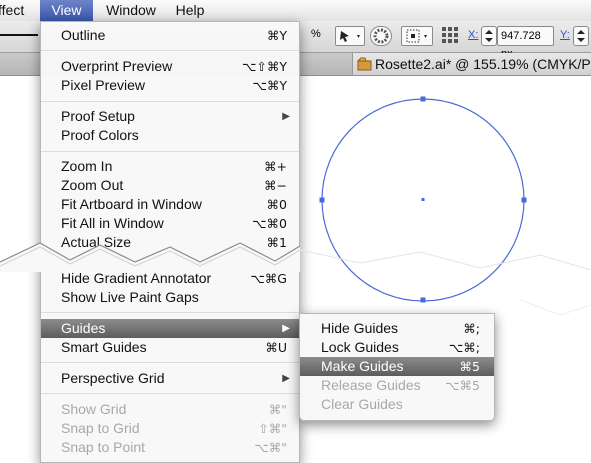  Describe the element at coordinates (170, 166) in the screenshot. I see `menu-item-zoom-in: Zoom In ⌘+` at that location.